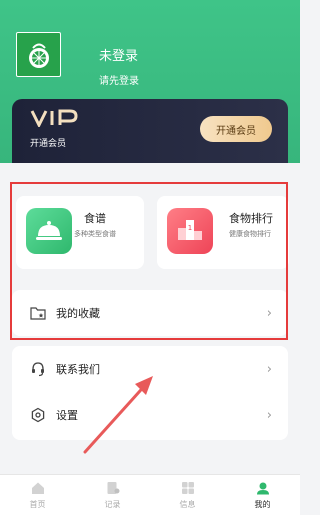 The height and width of the screenshot is (515, 320). What do you see at coordinates (37, 504) in the screenshot?
I see `tab-home-label: 首页` at bounding box center [37, 504].